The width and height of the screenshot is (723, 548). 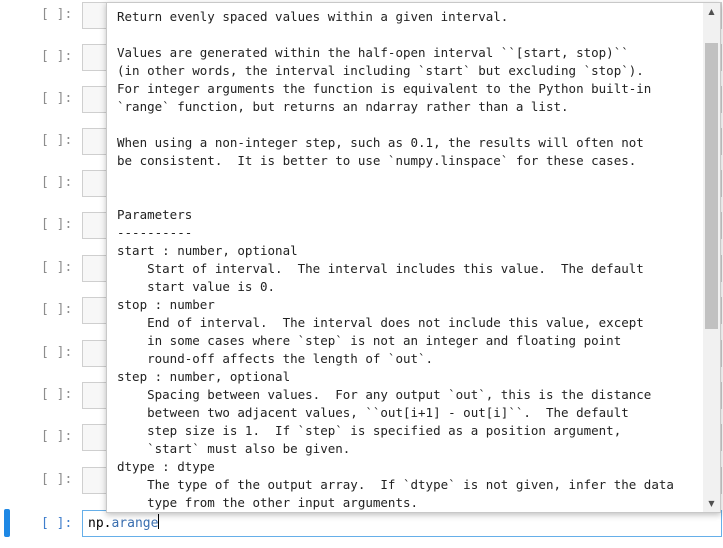 What do you see at coordinates (711, 503) in the screenshot?
I see `scroll-down-arrow-icon: ▼` at bounding box center [711, 503].